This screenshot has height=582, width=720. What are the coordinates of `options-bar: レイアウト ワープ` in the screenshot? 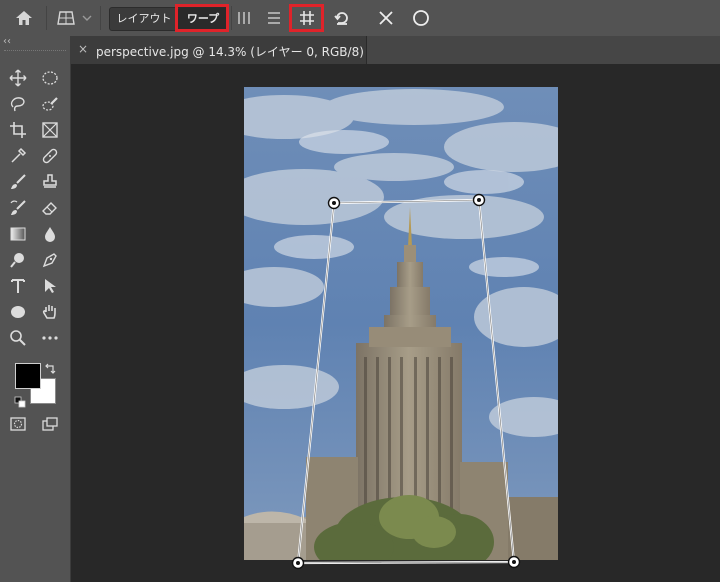 It's located at (360, 18).